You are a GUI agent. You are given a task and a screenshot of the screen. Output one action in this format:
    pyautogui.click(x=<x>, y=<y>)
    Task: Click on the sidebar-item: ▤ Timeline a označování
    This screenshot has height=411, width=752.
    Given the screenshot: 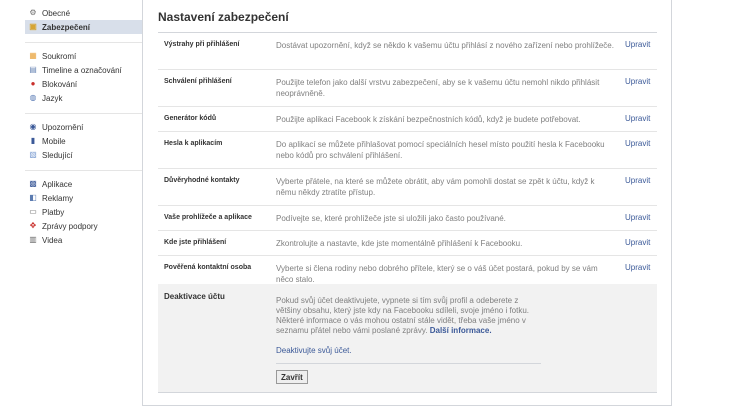 What is the action you would take?
    pyautogui.click(x=84, y=70)
    